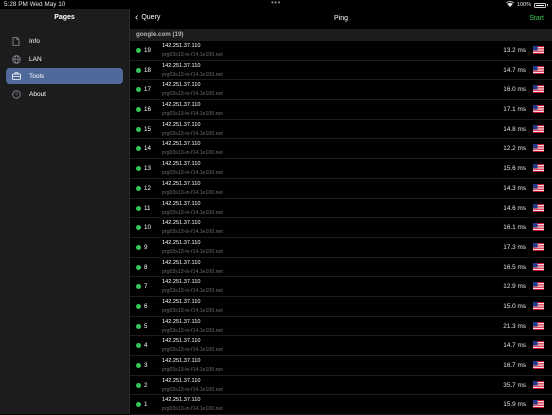  Describe the element at coordinates (514, 228) in the screenshot. I see `response-time: 16.1 ms` at that location.